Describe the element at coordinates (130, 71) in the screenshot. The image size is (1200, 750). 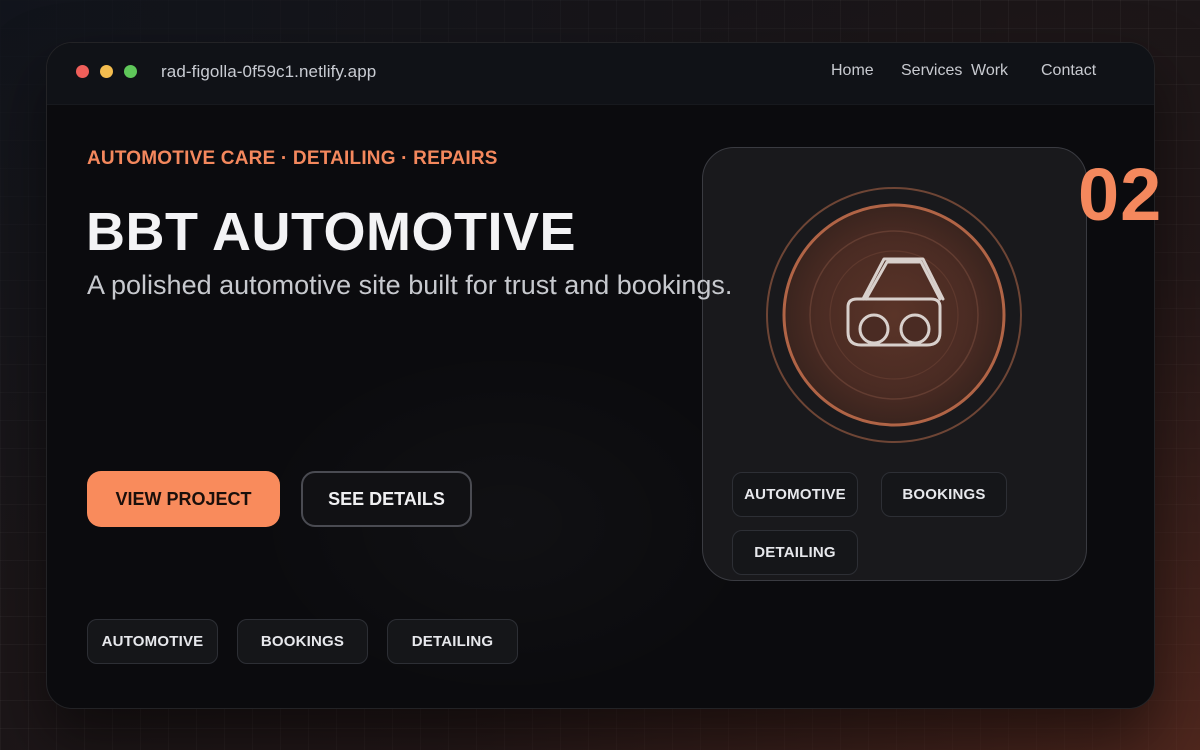
I see `maximize-window-dot` at that location.